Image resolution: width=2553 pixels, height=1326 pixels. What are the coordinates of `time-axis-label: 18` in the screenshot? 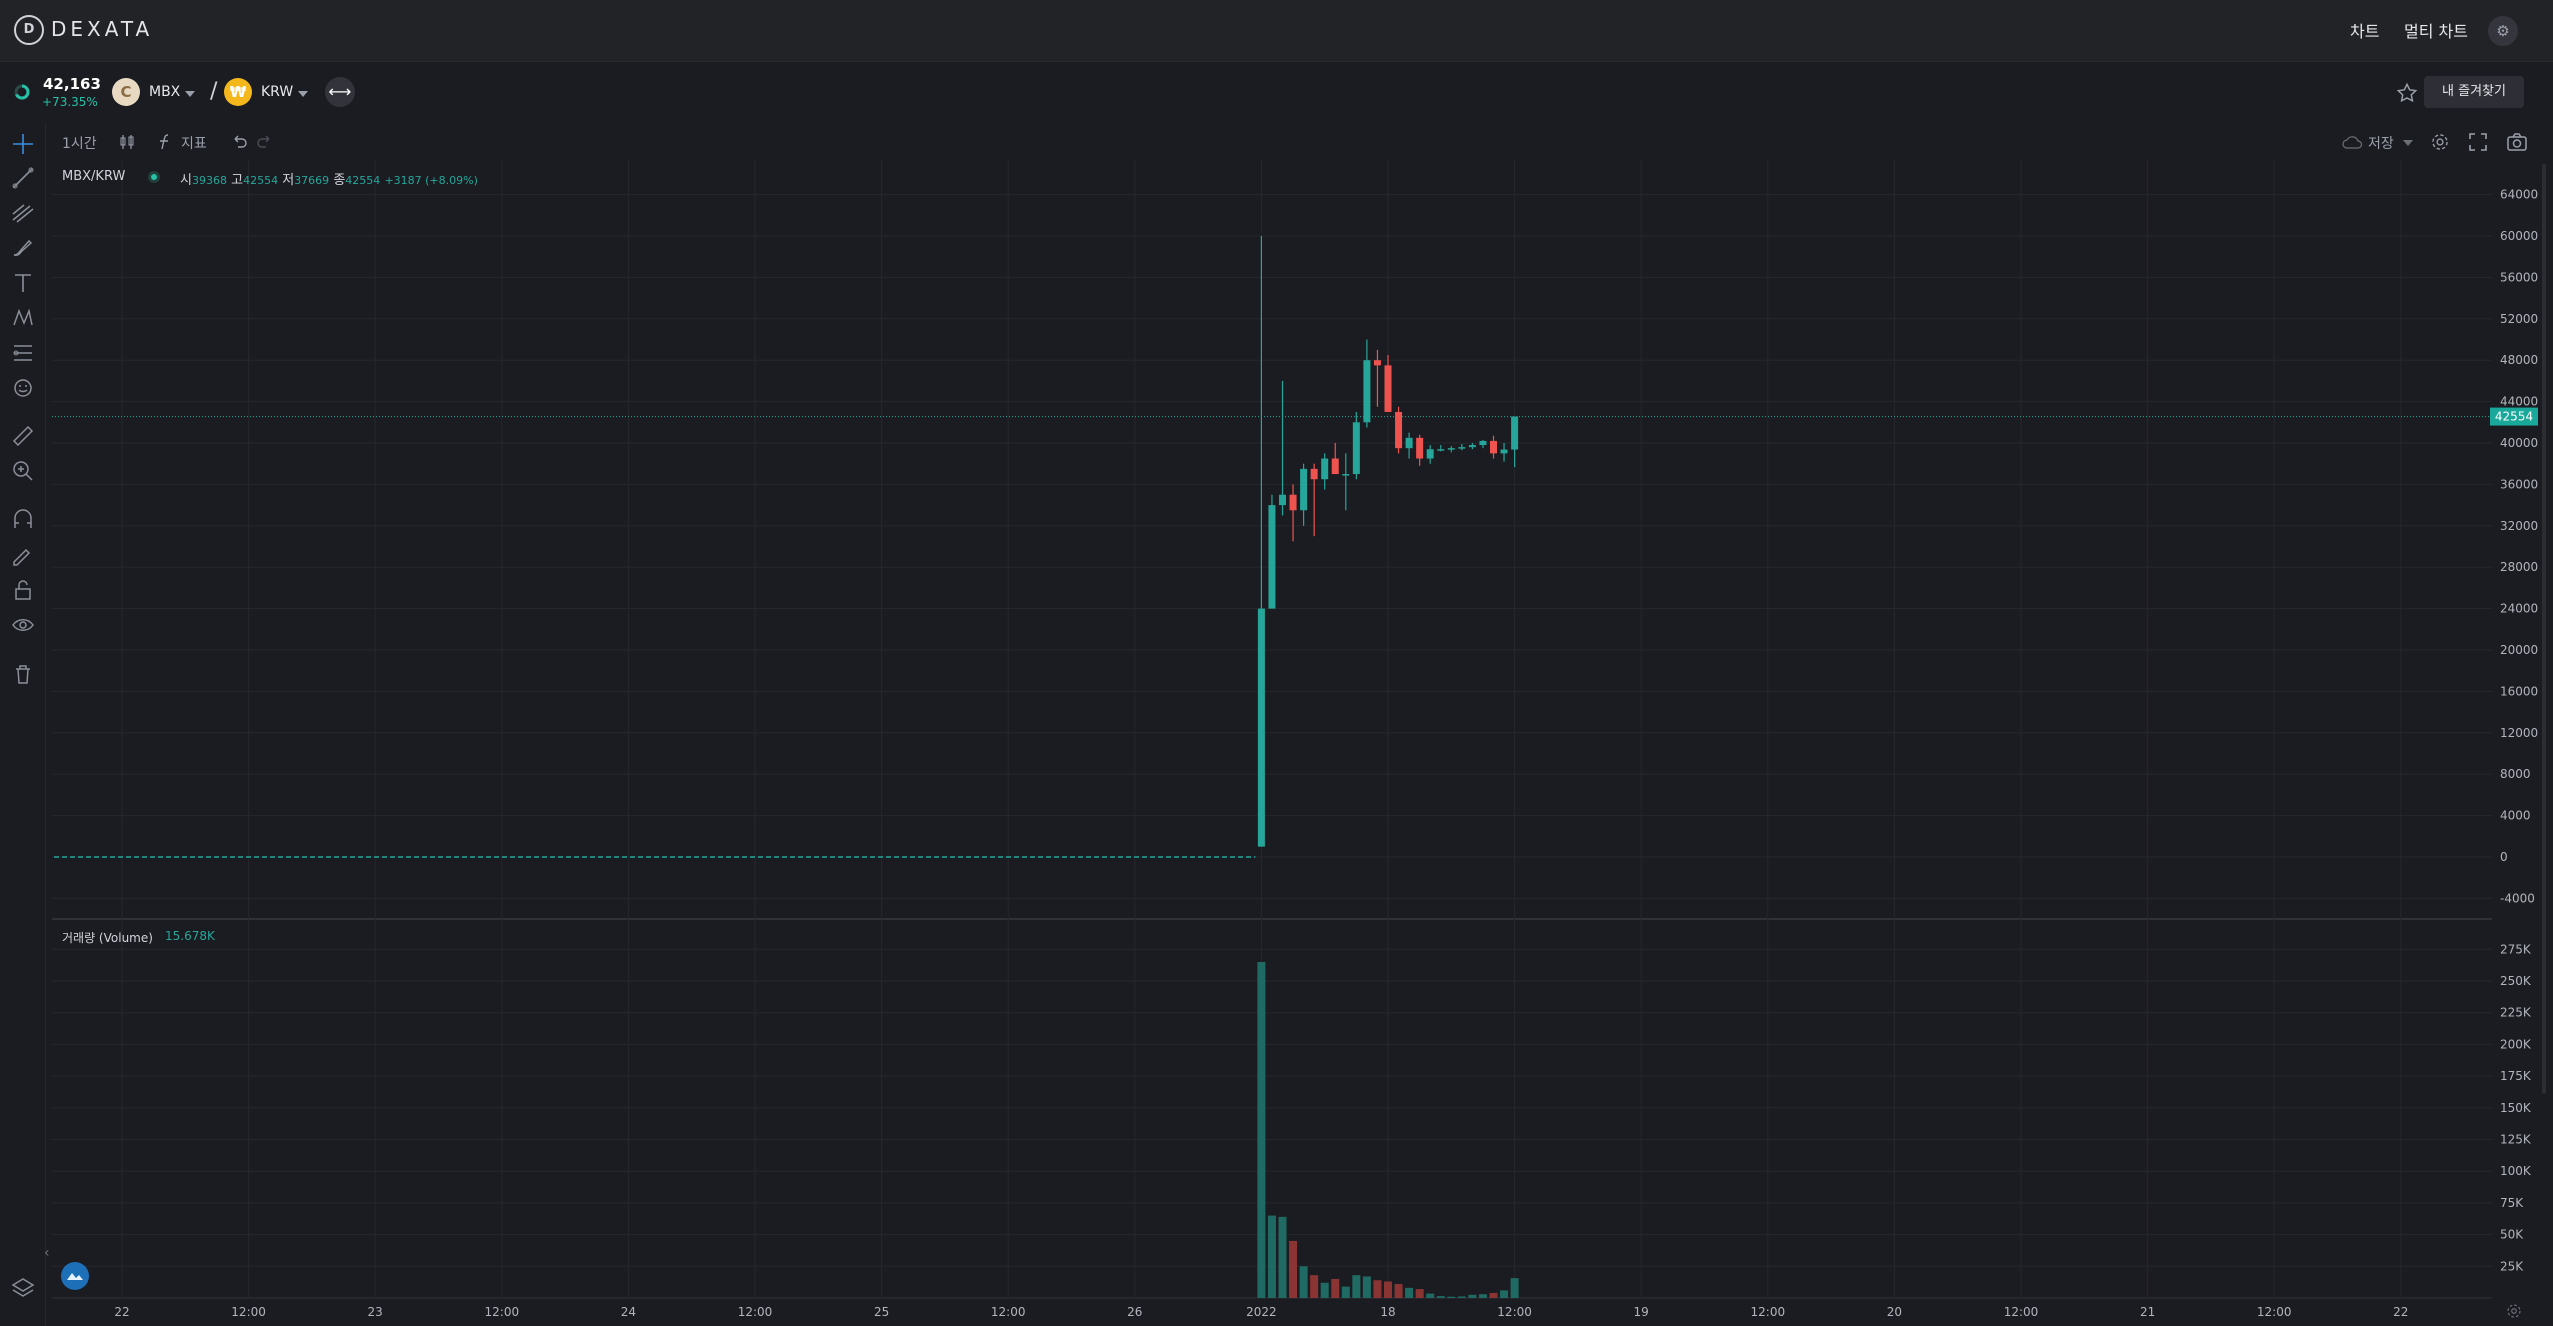 It's located at (1387, 1312).